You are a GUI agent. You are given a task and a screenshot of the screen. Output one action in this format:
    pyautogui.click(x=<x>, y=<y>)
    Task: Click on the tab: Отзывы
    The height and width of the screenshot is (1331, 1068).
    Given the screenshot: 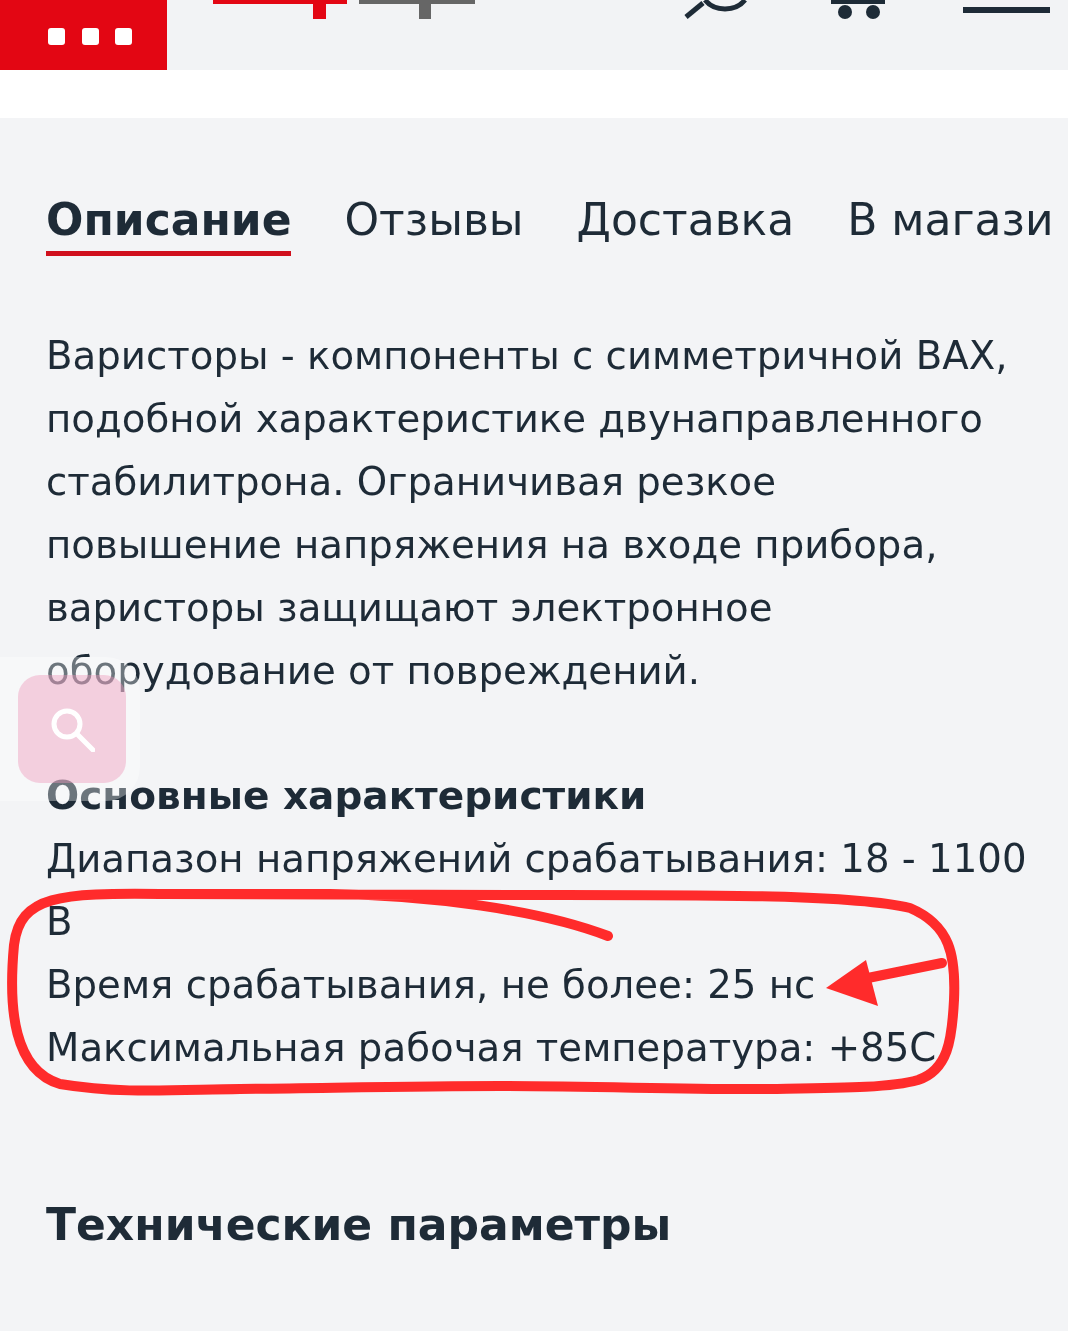 What is the action you would take?
    pyautogui.click(x=434, y=225)
    